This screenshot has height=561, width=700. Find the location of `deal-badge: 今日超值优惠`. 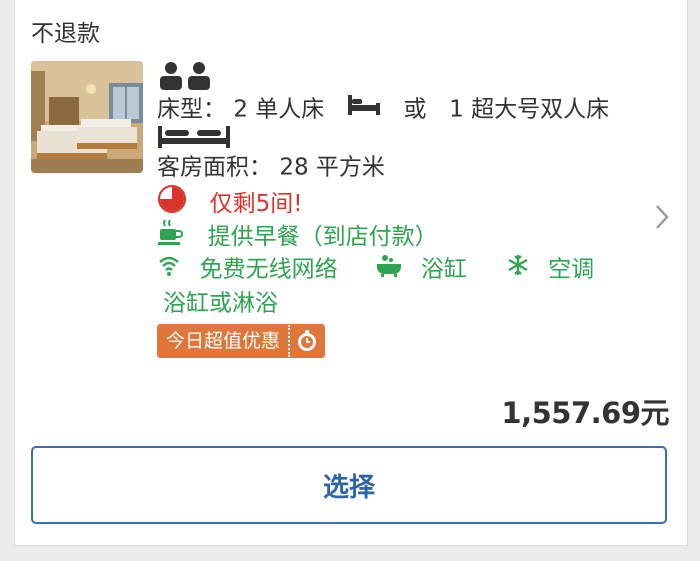

deal-badge: 今日超值优惠 is located at coordinates (241, 341).